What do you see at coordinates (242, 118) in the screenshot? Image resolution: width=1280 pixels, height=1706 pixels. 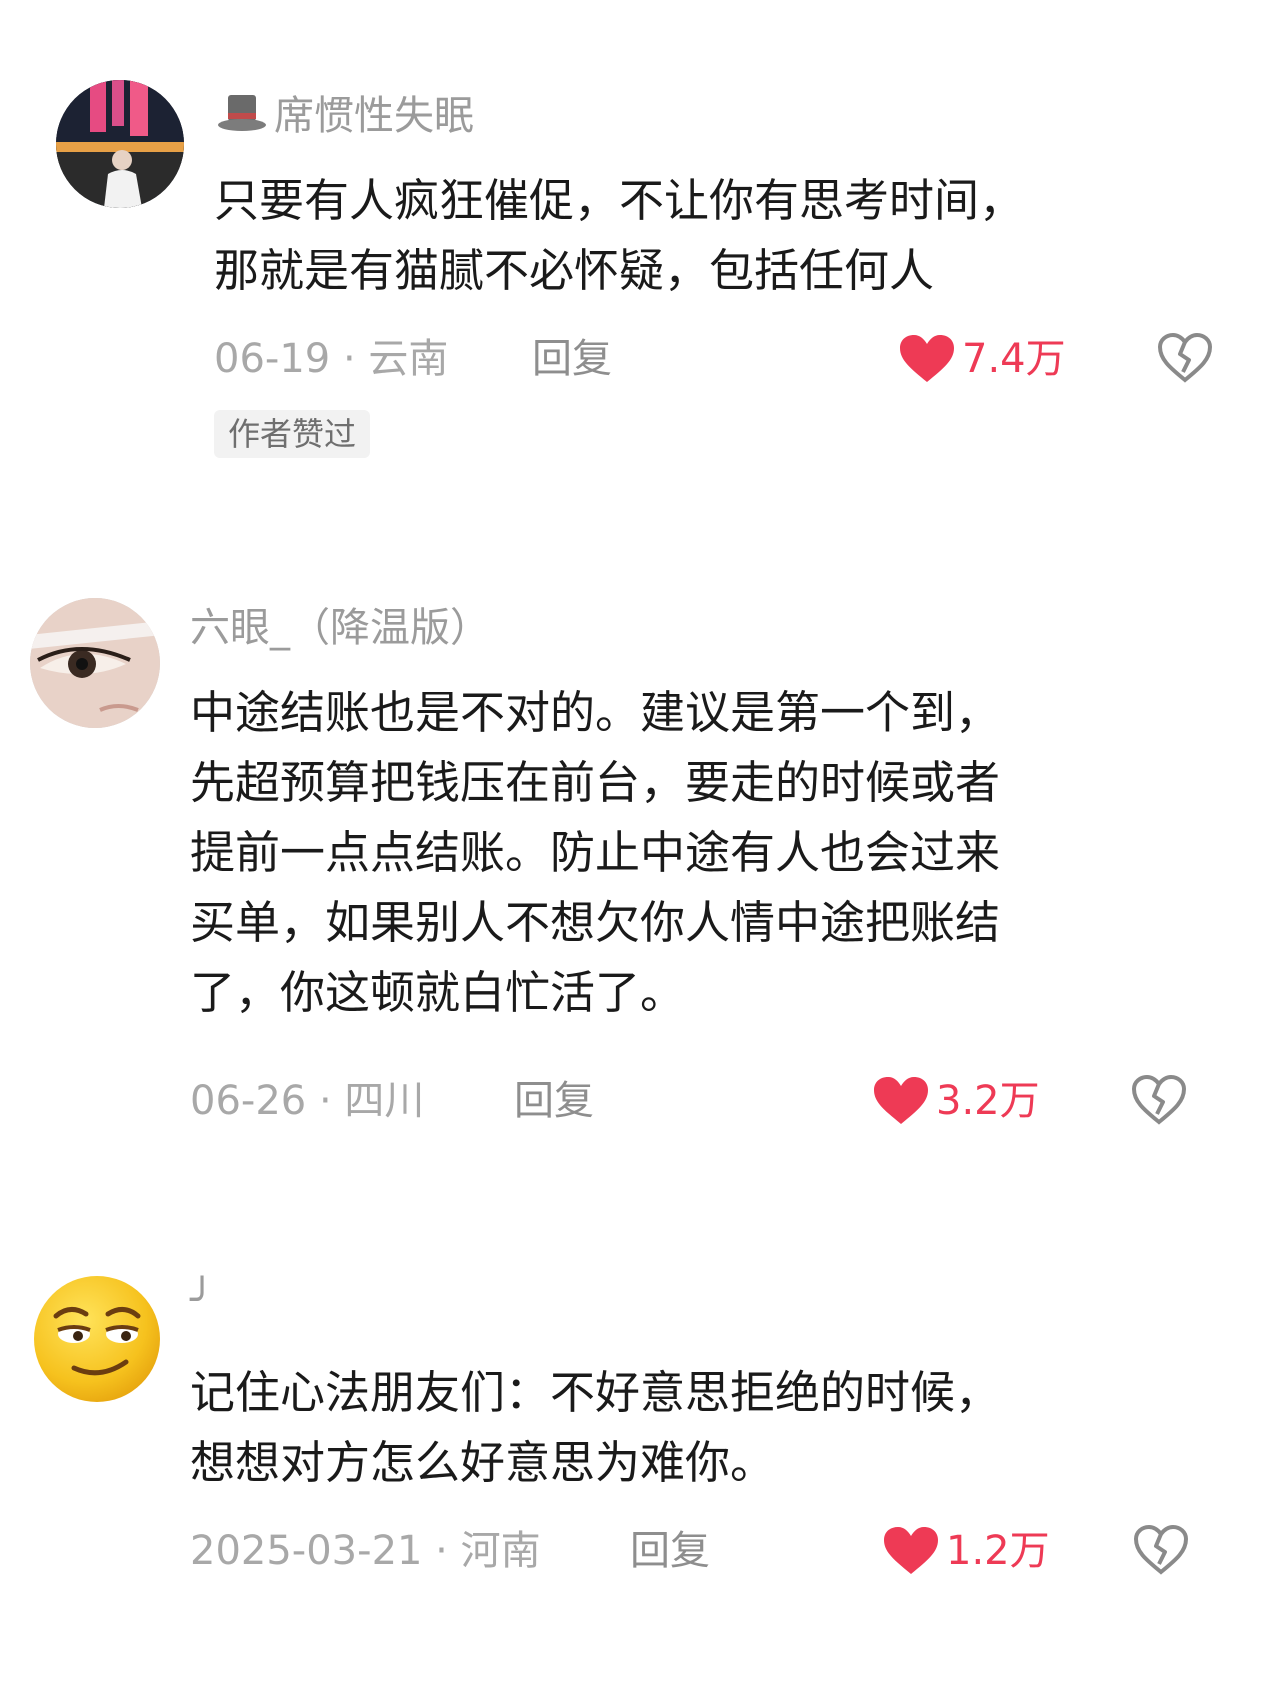 I see `top-hat-icon` at bounding box center [242, 118].